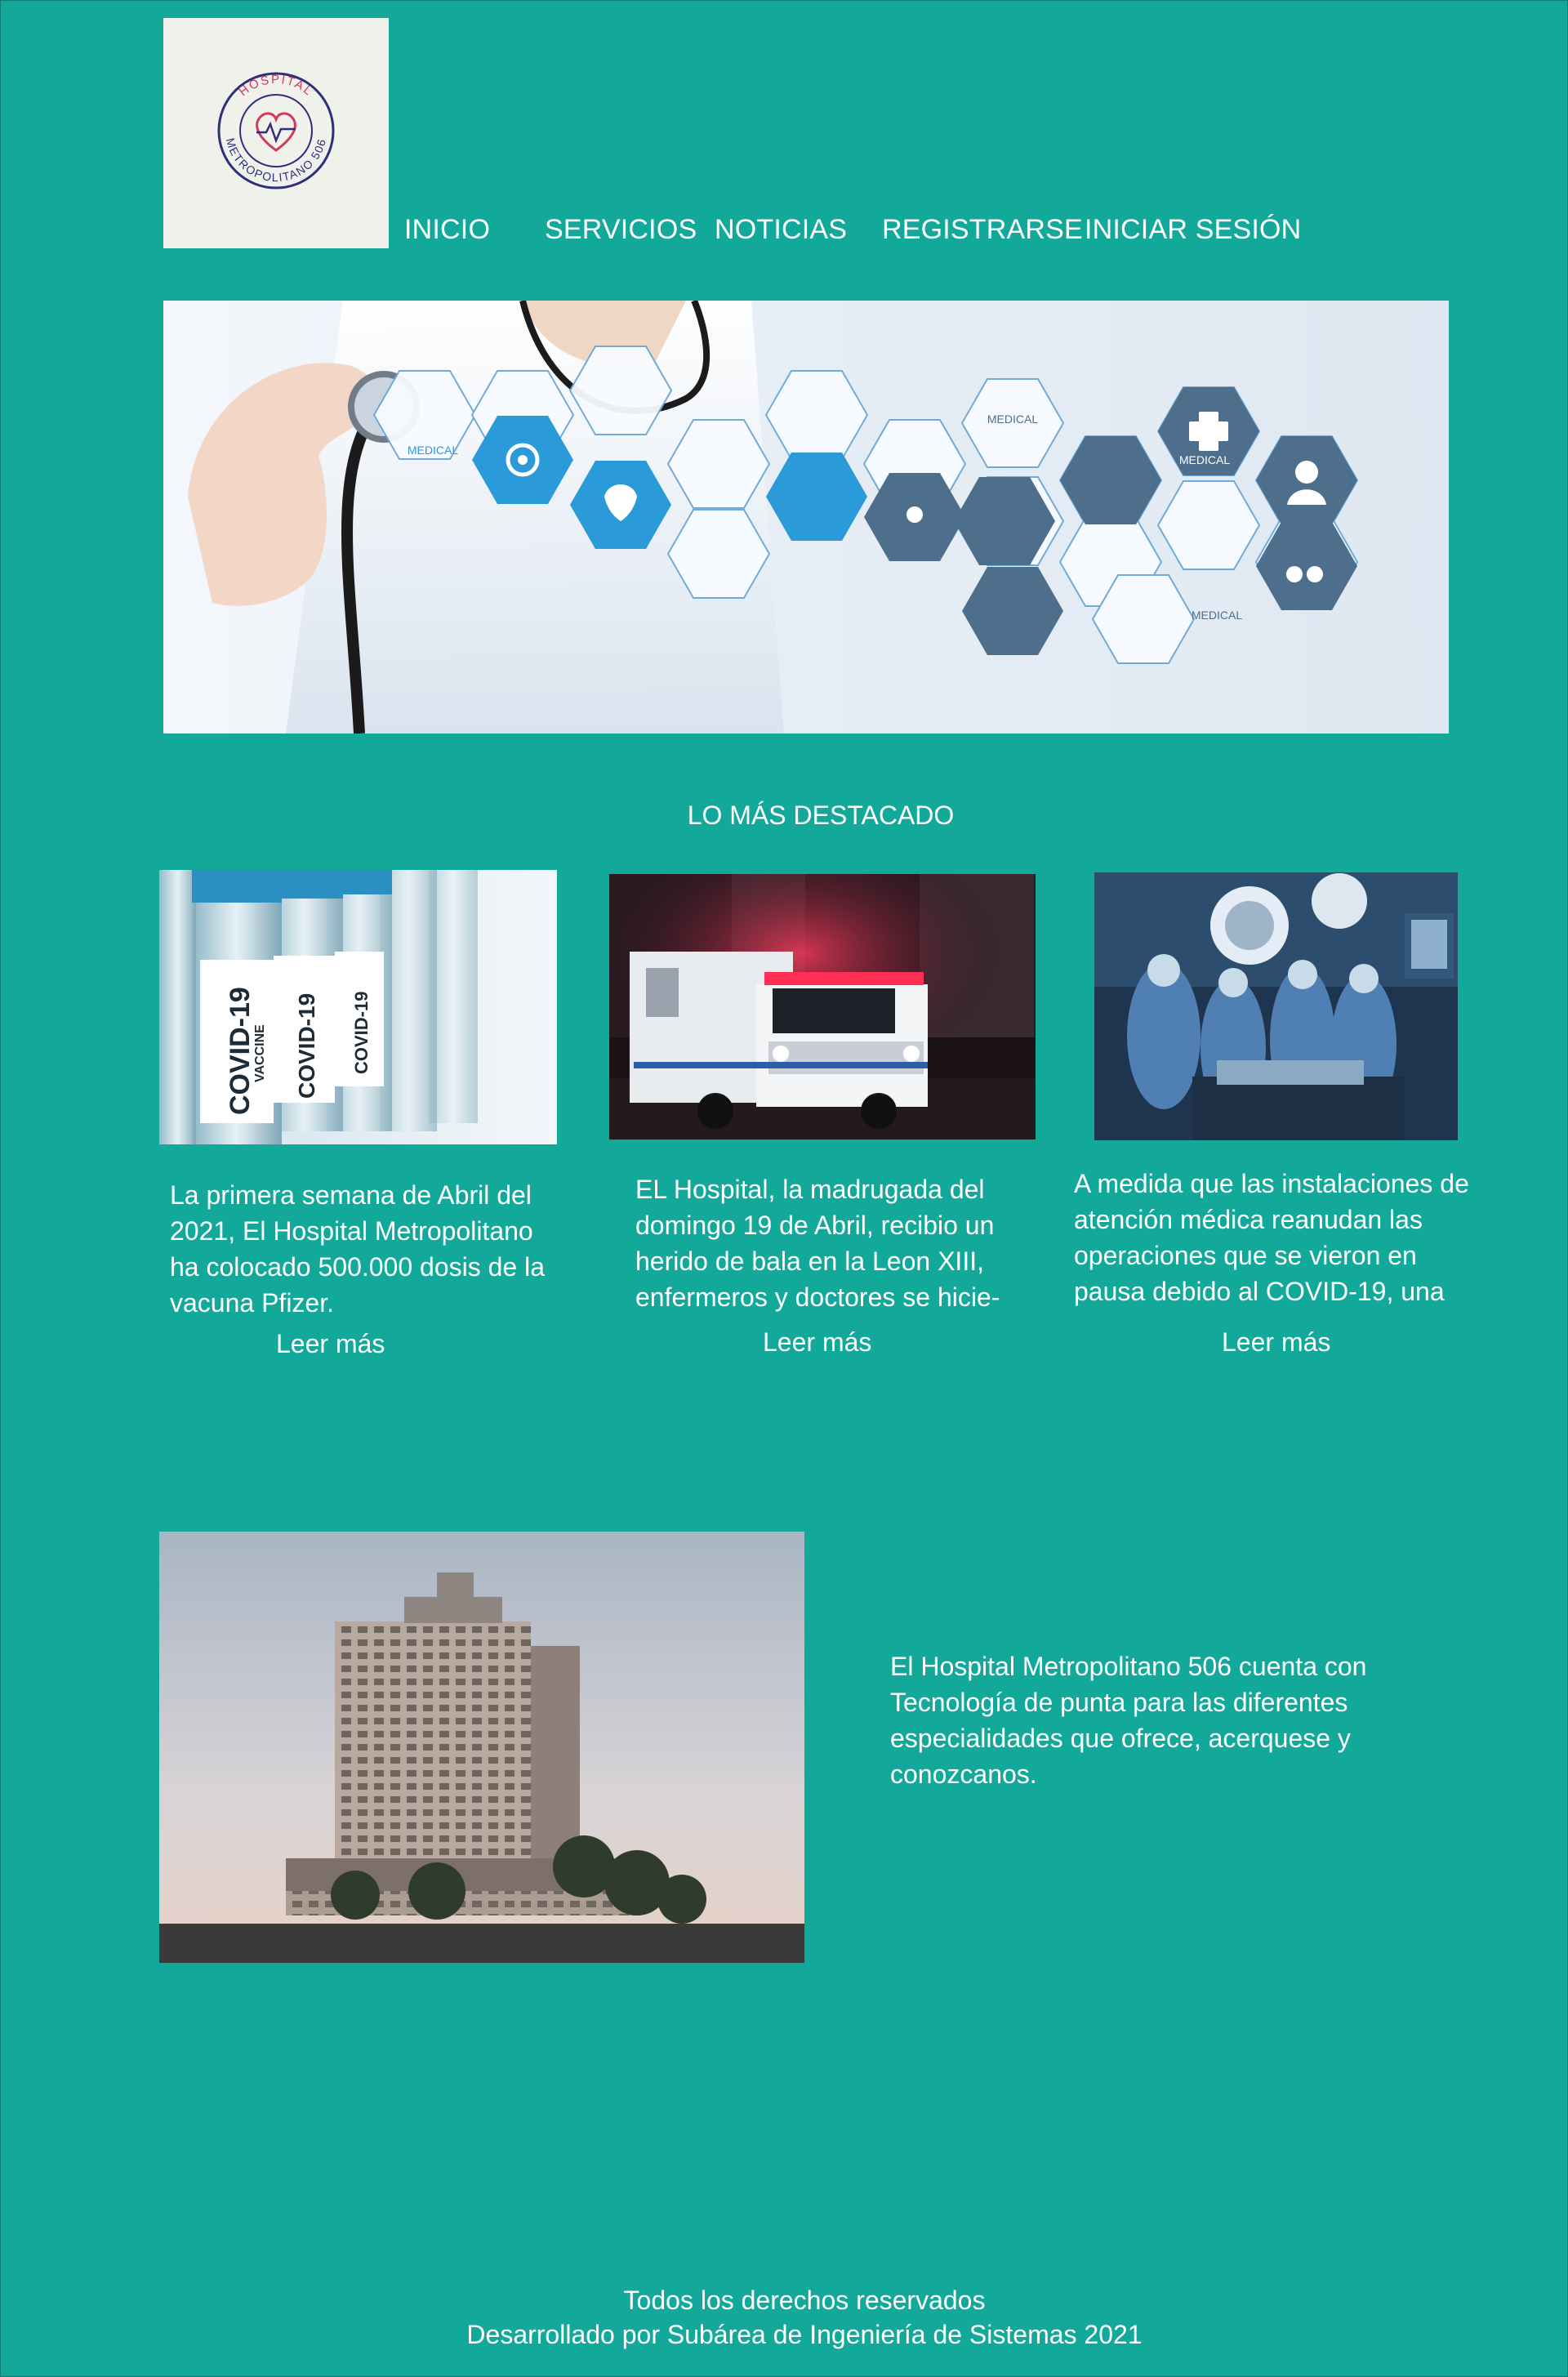 The width and height of the screenshot is (1568, 2377). Describe the element at coordinates (804, 2300) in the screenshot. I see `footer-rights: Todos los derechos reservados` at that location.